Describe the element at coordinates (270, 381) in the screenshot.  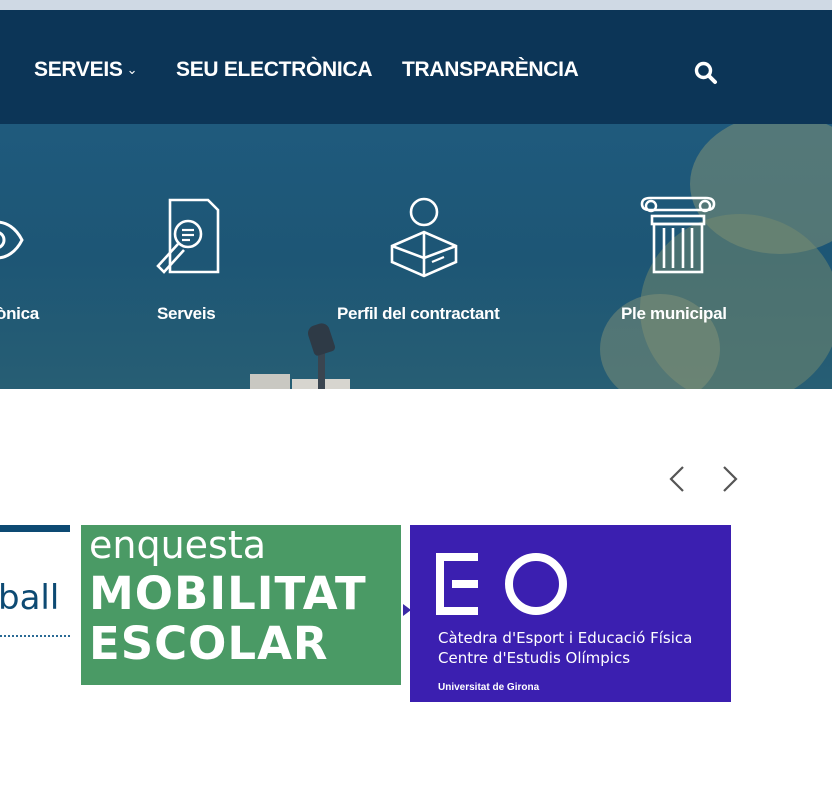
I see `building` at that location.